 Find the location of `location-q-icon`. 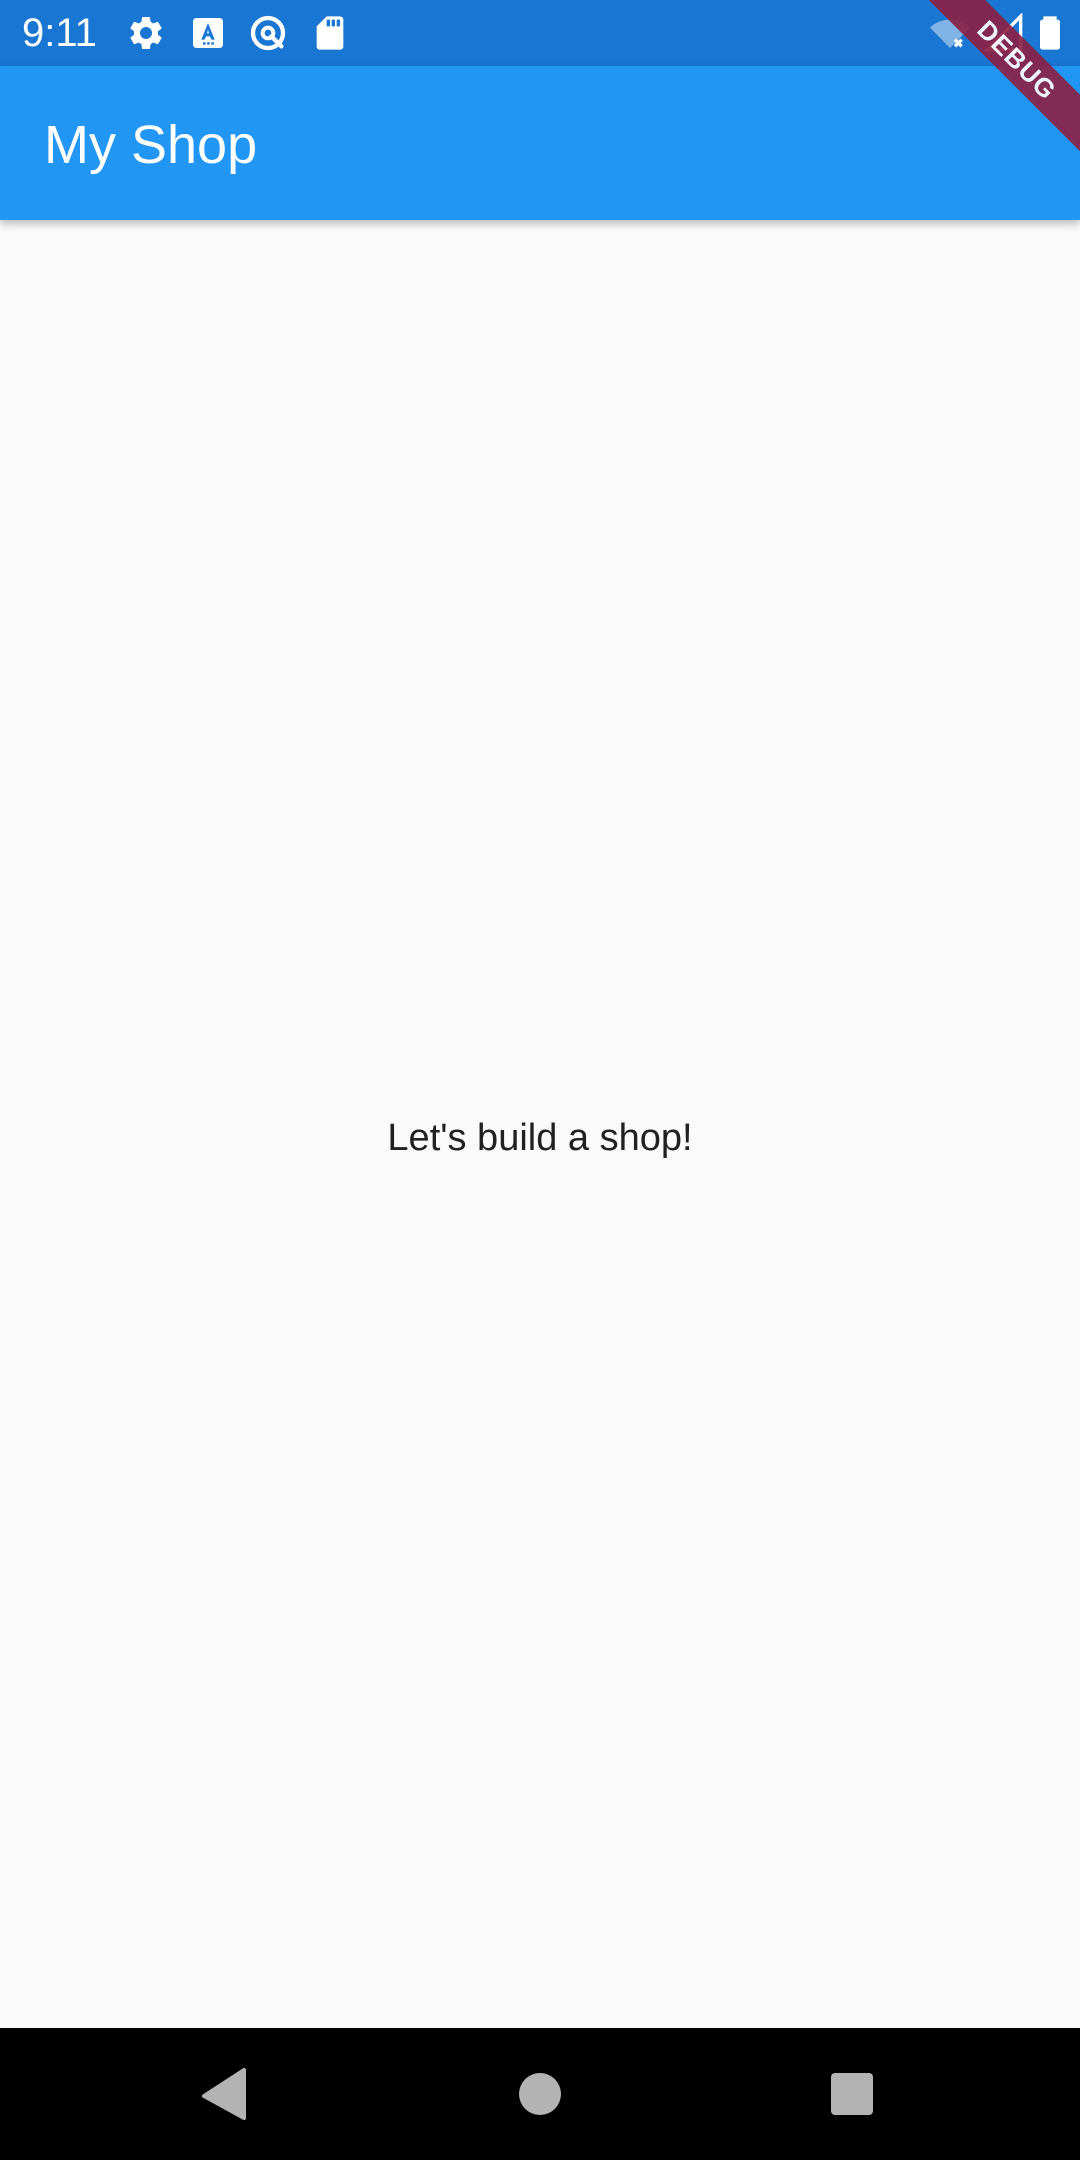

location-q-icon is located at coordinates (268, 33).